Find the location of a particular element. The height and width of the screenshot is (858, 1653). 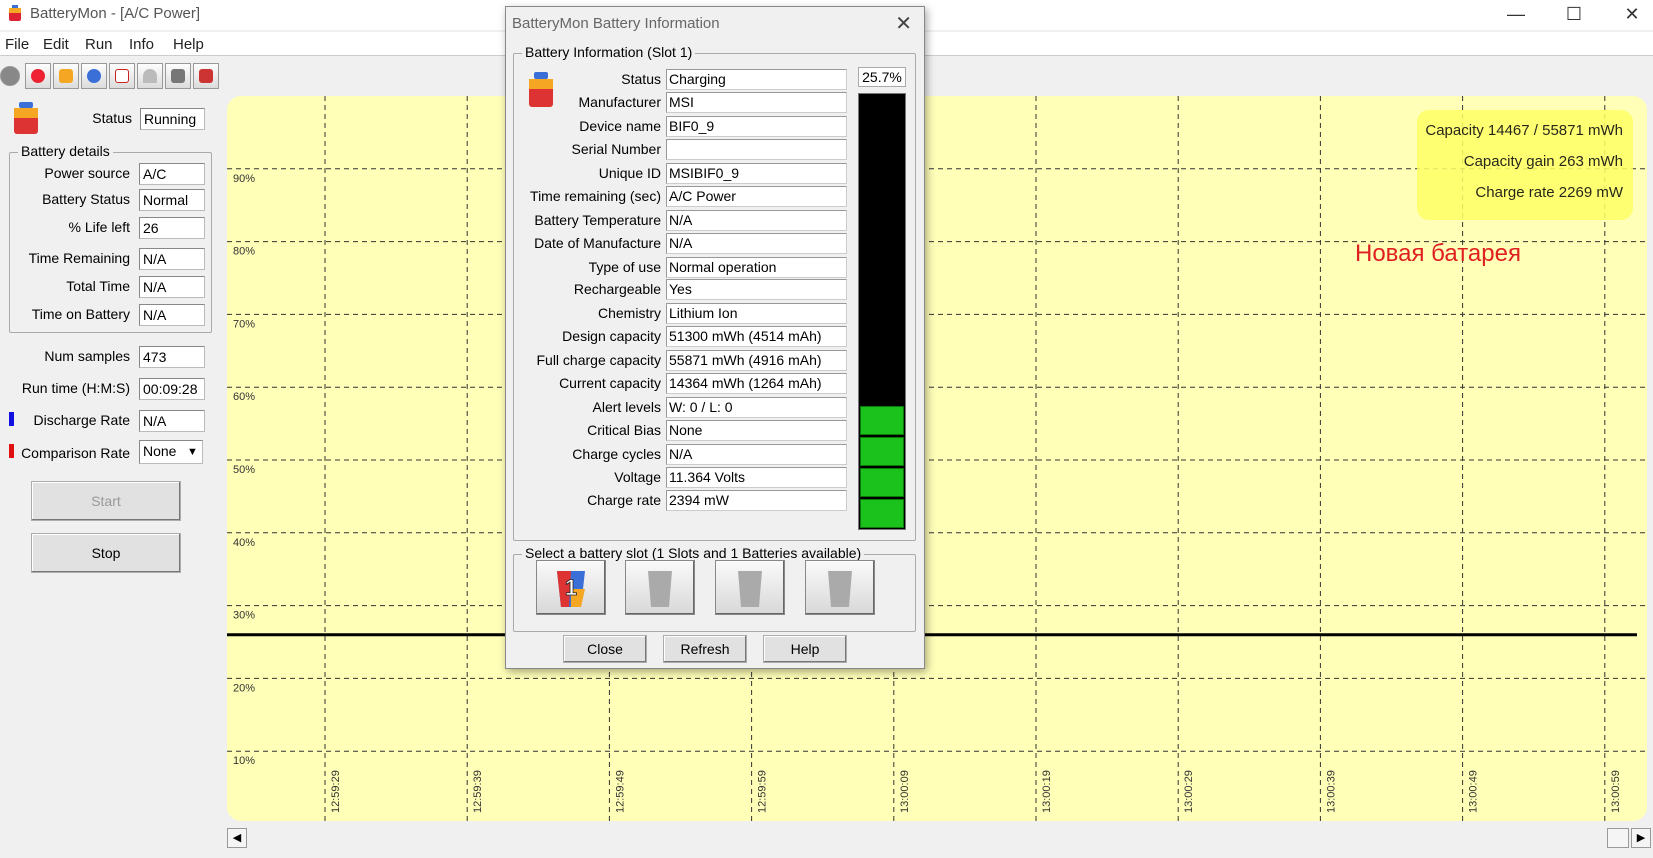

run-time-label: Run time (H:M:S) is located at coordinates (75, 388).